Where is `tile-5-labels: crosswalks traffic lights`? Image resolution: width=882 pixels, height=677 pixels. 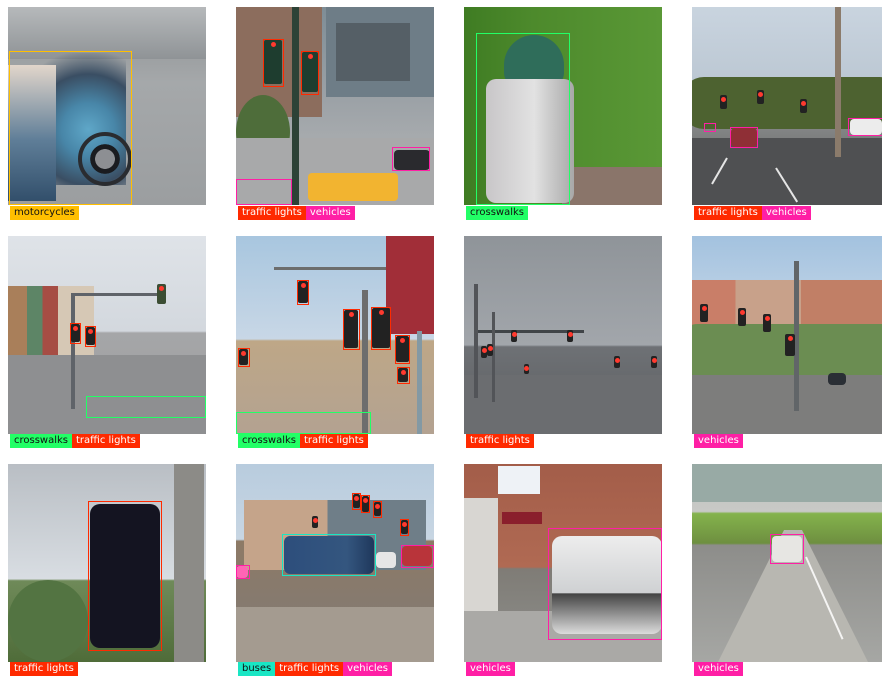
tile-5-labels: crosswalks traffic lights is located at coordinates (75, 441).